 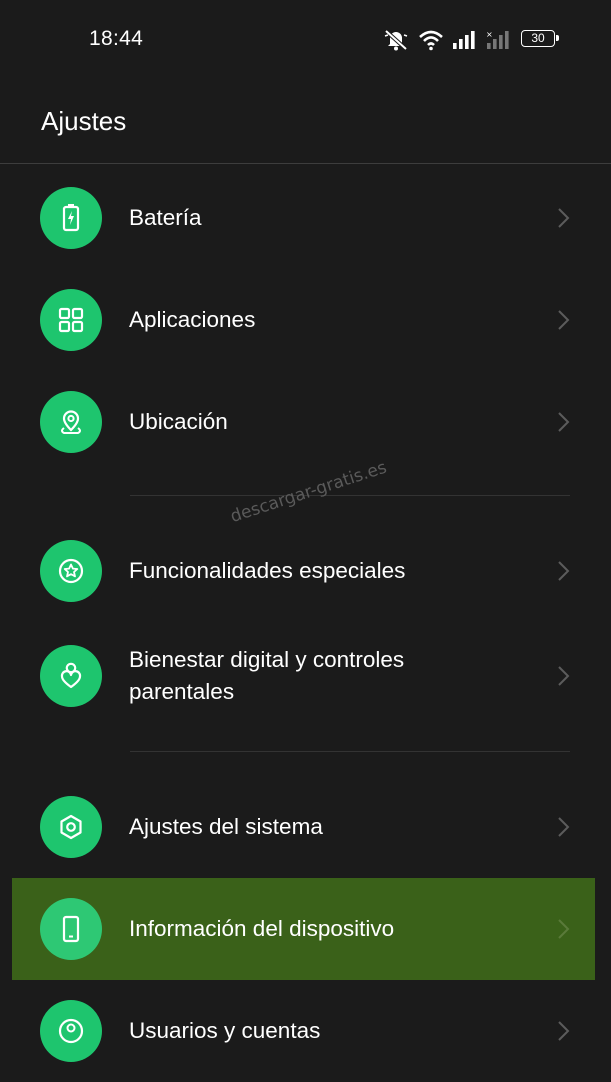 What do you see at coordinates (71, 827) in the screenshot?
I see `hexagon-settings-icon` at bounding box center [71, 827].